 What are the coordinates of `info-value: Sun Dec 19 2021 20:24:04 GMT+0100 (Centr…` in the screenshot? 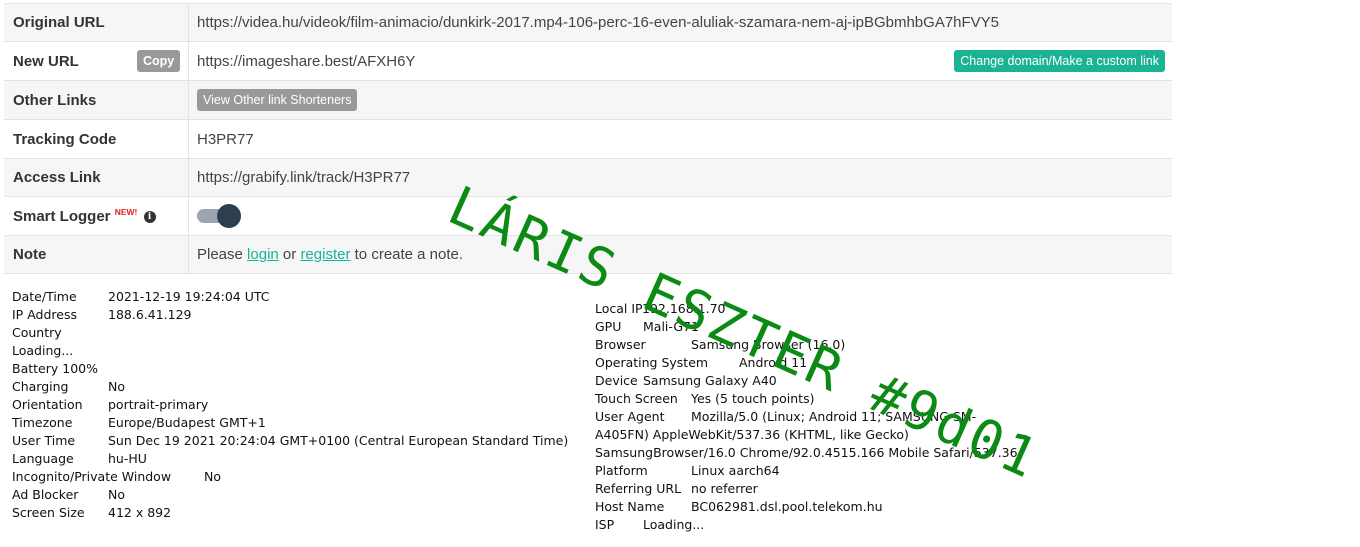 It's located at (338, 440).